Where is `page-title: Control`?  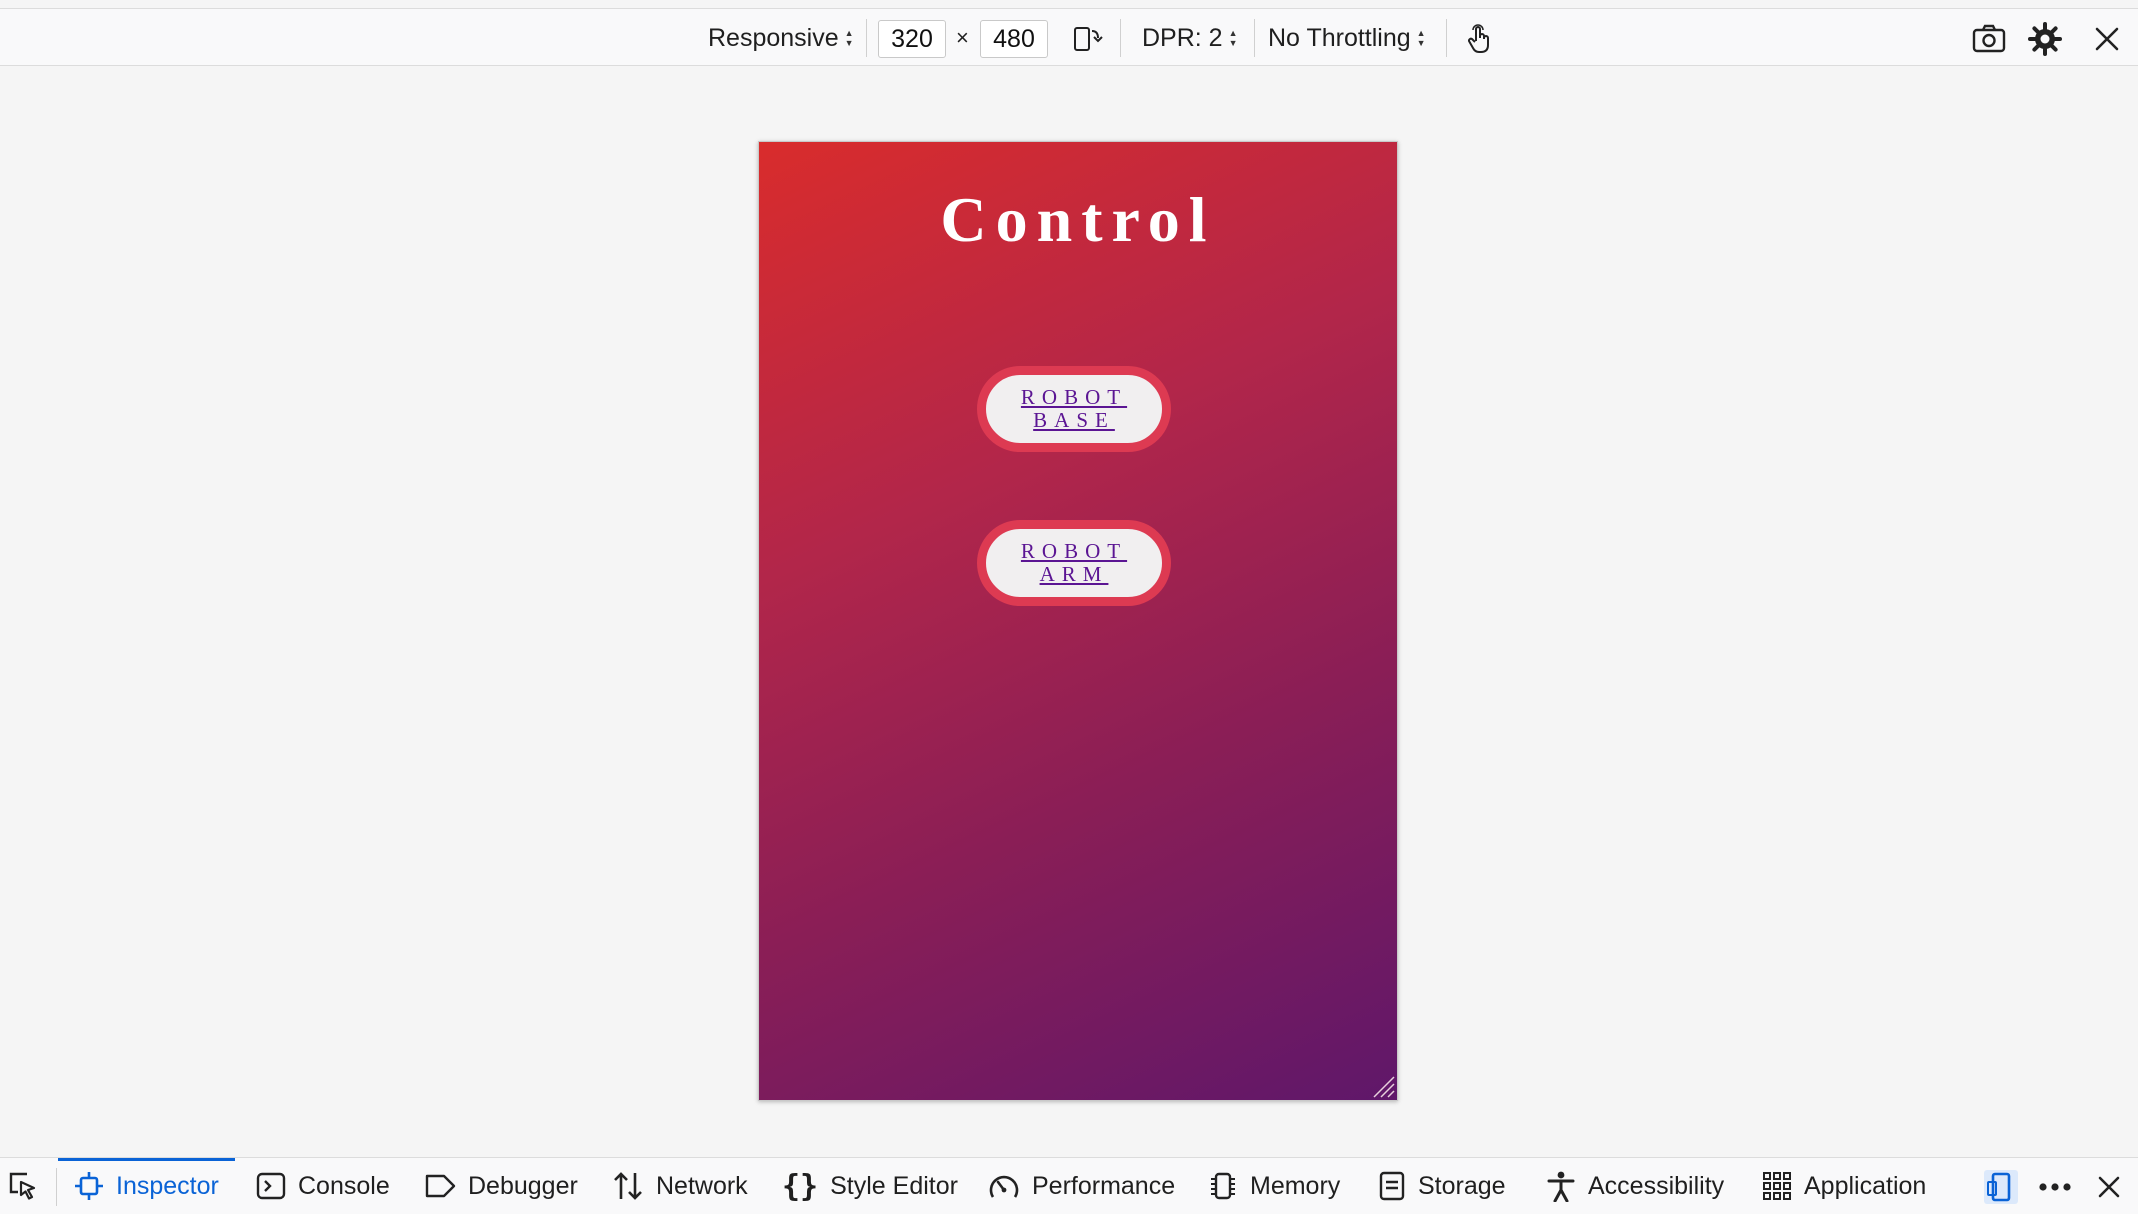
page-title: Control is located at coordinates (1078, 219).